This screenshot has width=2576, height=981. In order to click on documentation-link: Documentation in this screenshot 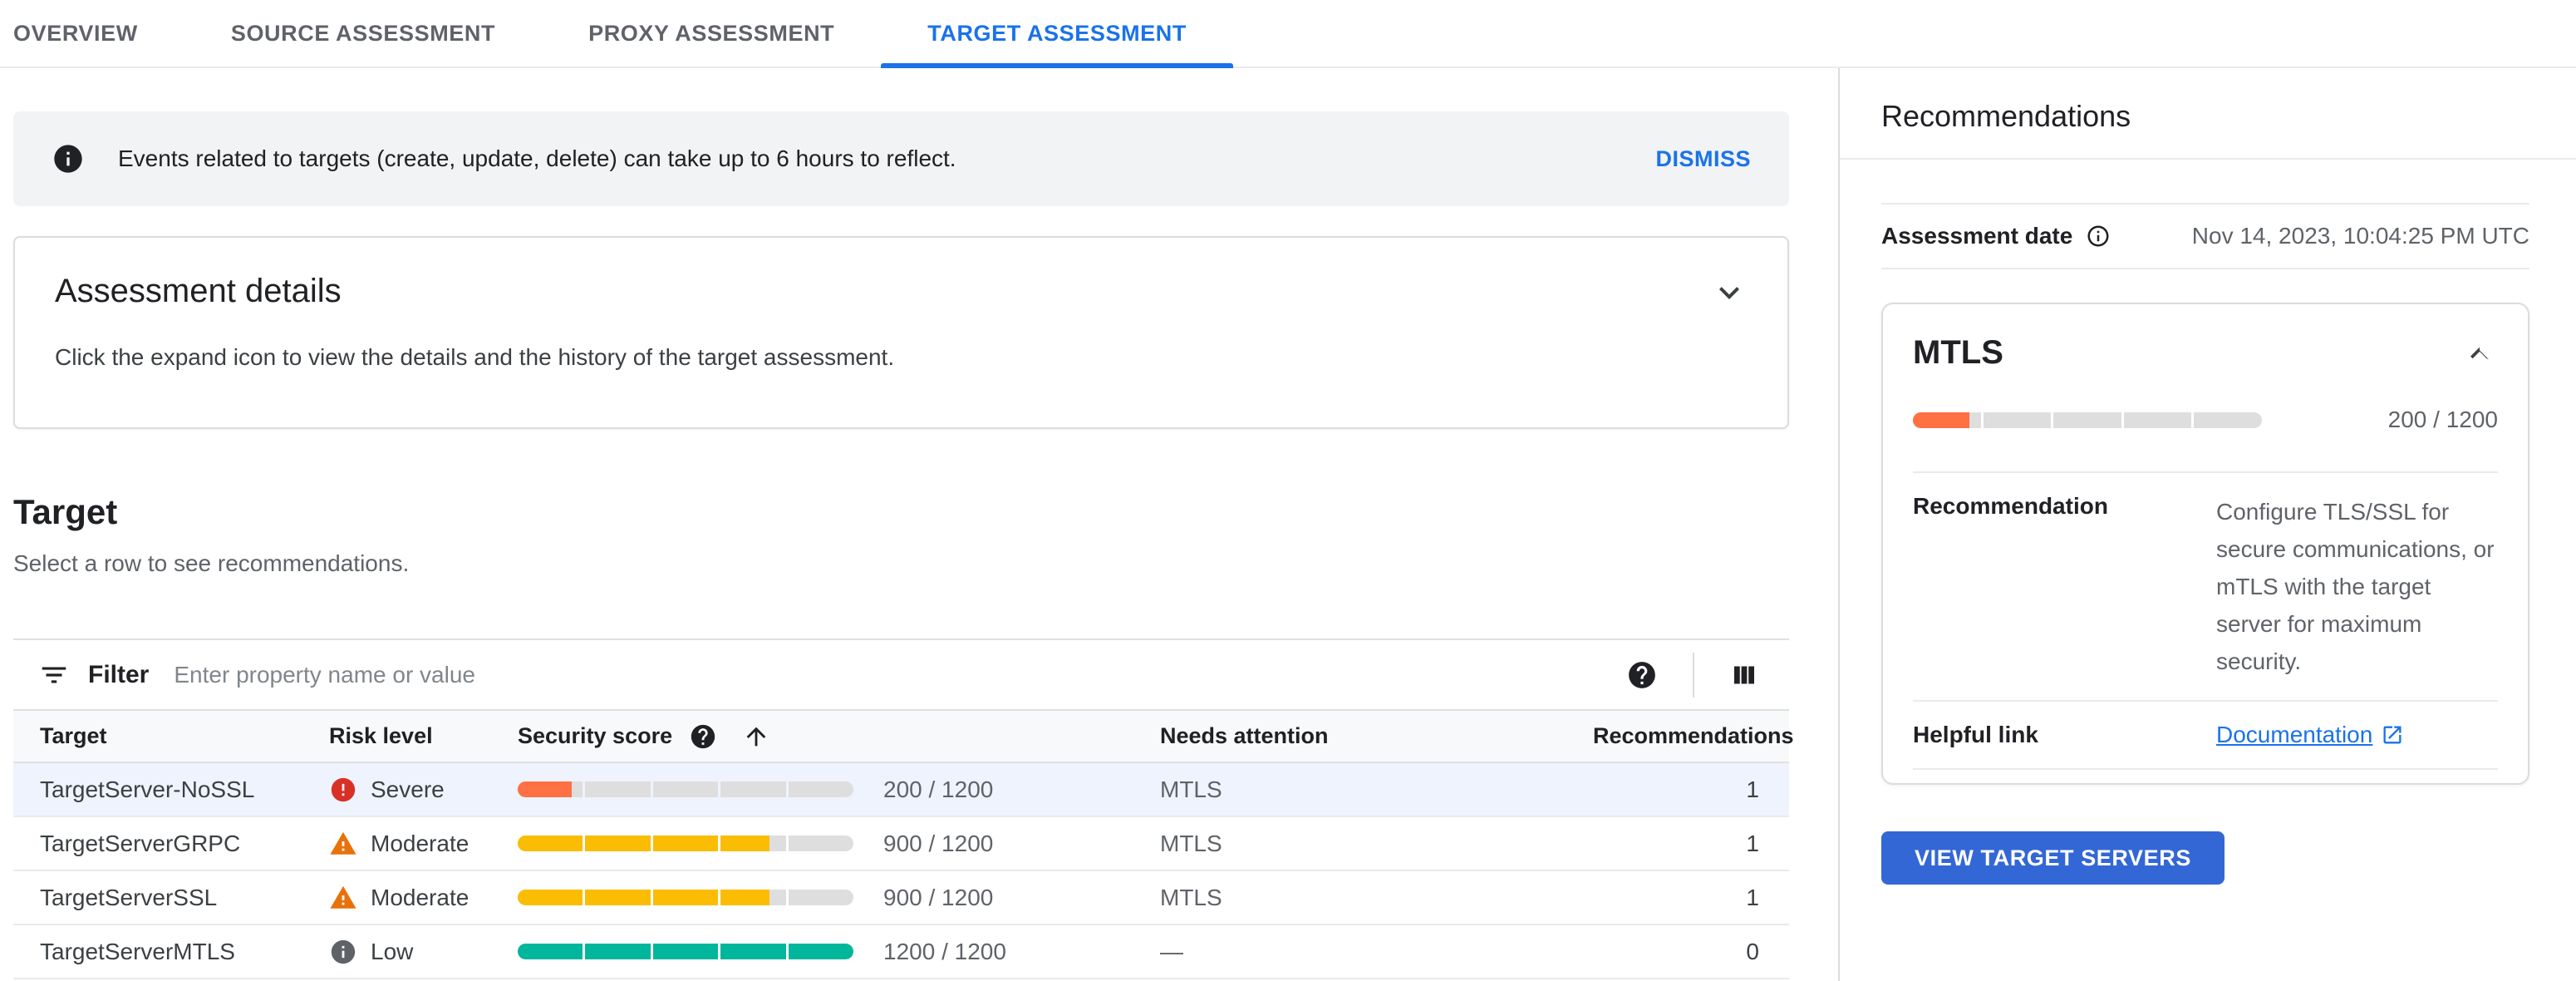, I will do `click(2310, 735)`.